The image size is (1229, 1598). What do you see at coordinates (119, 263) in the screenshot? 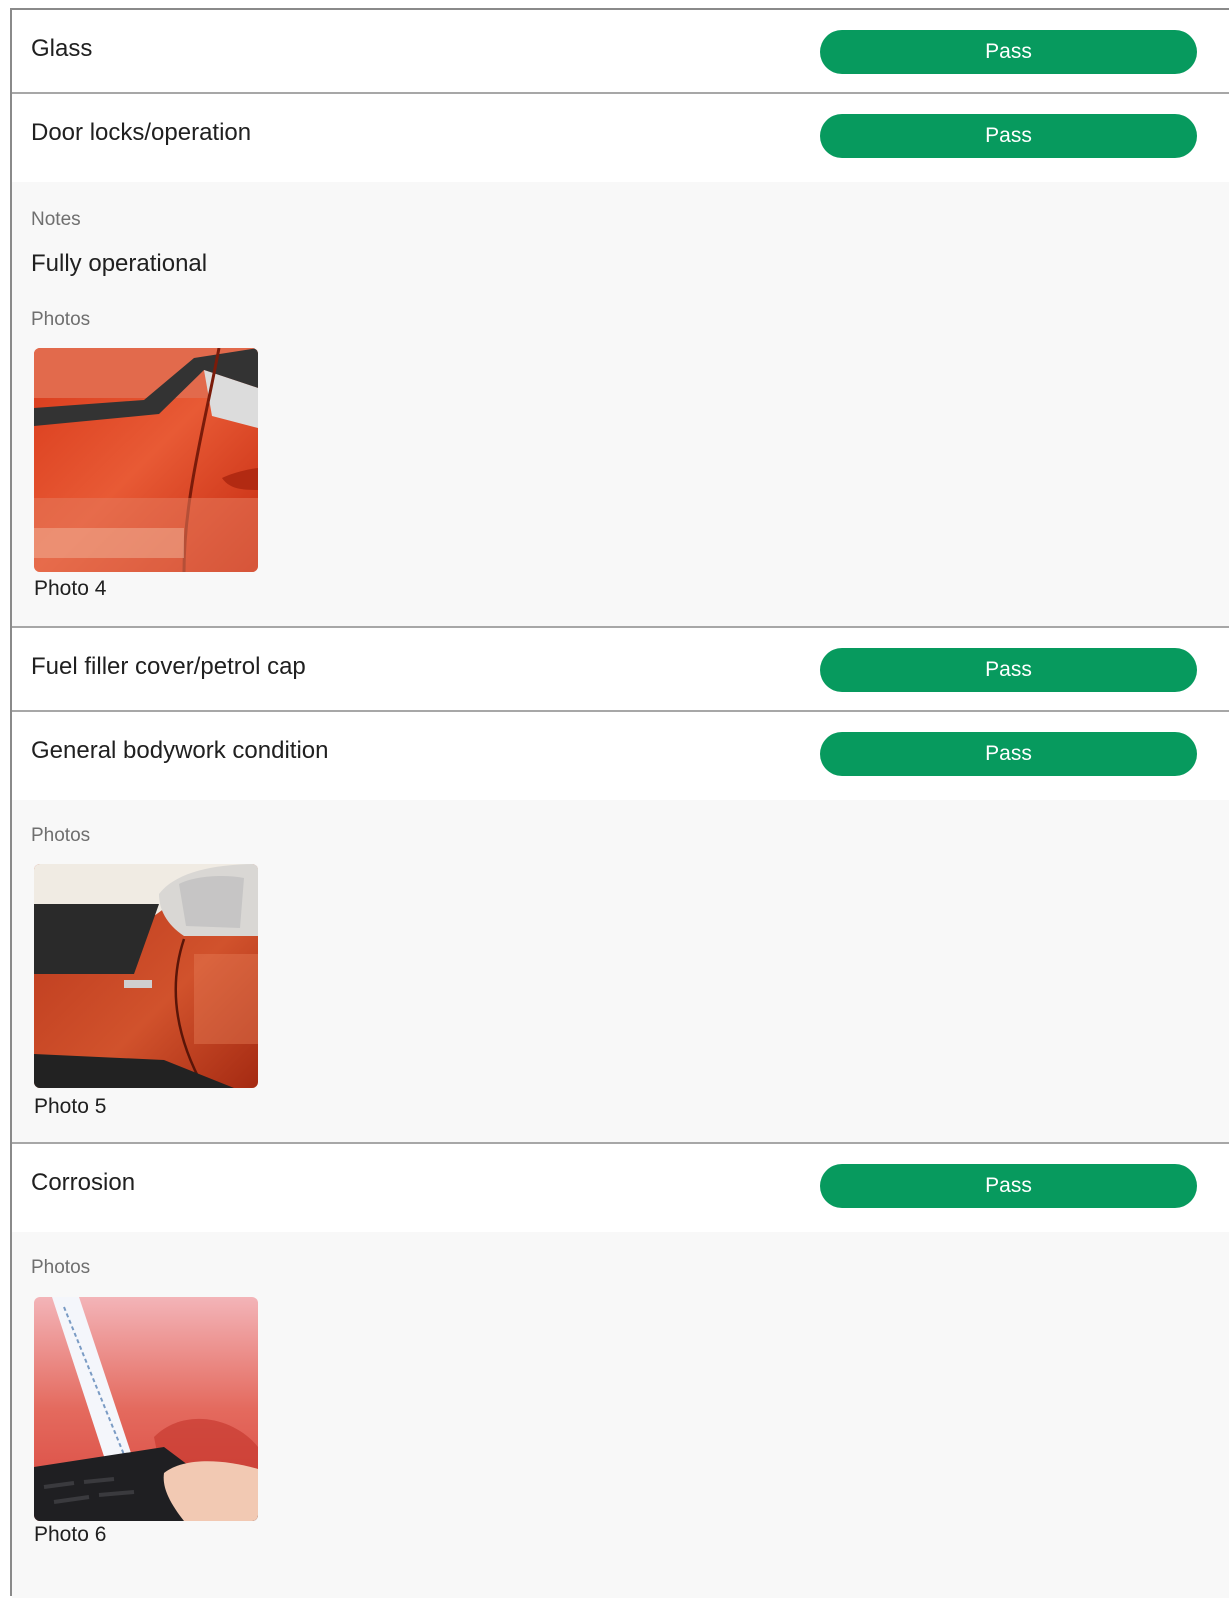
I see `notes-text: Fully operational` at bounding box center [119, 263].